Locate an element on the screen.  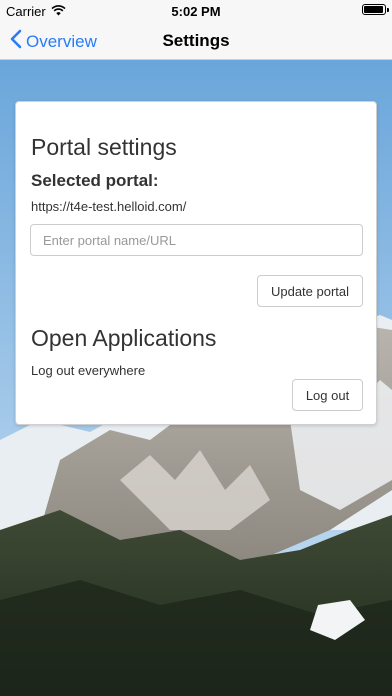
logout-everywhere-label: Log out everywhere is located at coordinates (88, 370).